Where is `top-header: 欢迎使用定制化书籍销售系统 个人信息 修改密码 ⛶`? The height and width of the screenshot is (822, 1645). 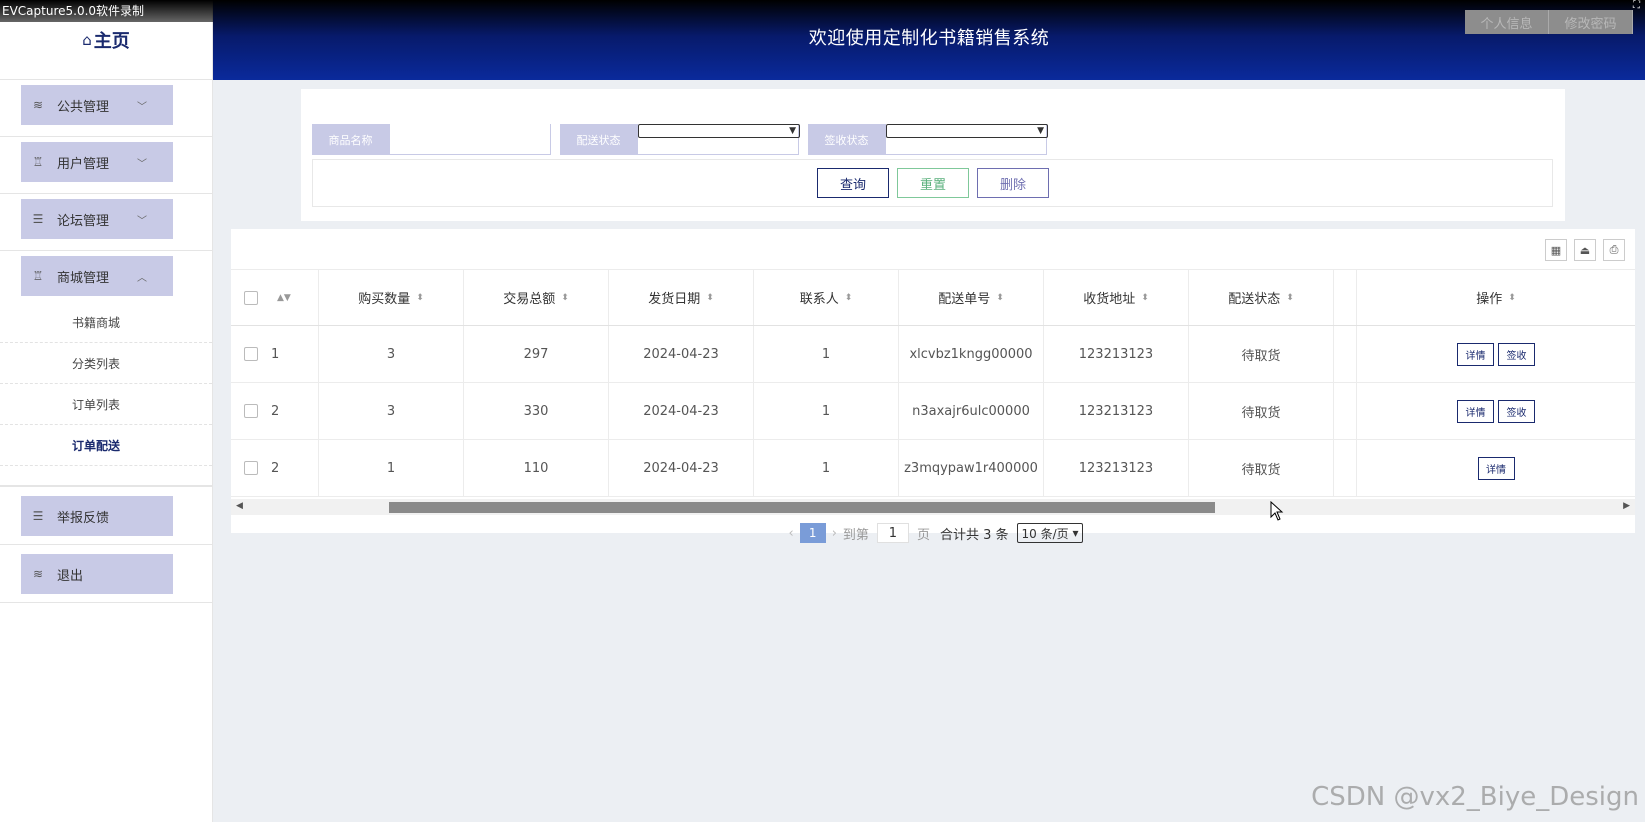
top-header: 欢迎使用定制化书籍销售系统 个人信息 修改密码 ⛶ is located at coordinates (929, 40).